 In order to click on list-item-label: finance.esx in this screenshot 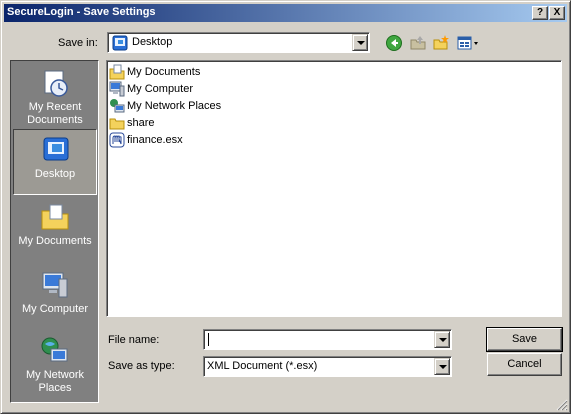, I will do `click(155, 140)`.